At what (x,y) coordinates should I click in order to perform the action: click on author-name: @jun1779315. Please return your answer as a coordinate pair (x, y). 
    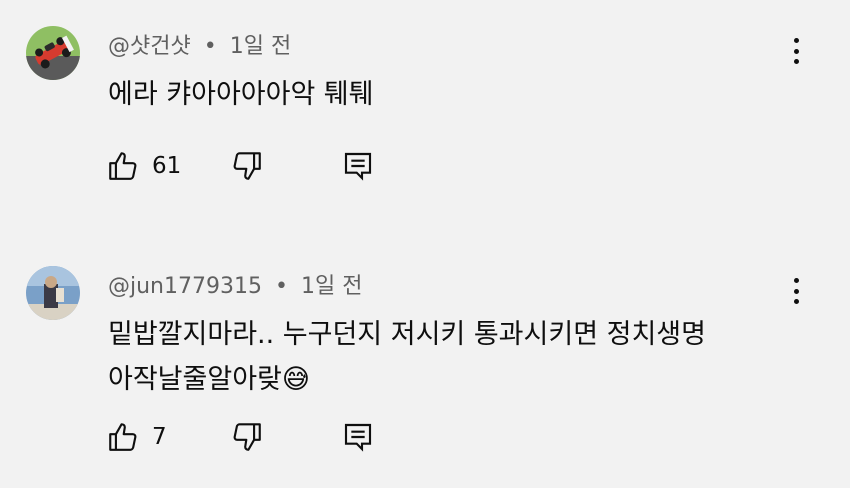
    Looking at the image, I should click on (185, 286).